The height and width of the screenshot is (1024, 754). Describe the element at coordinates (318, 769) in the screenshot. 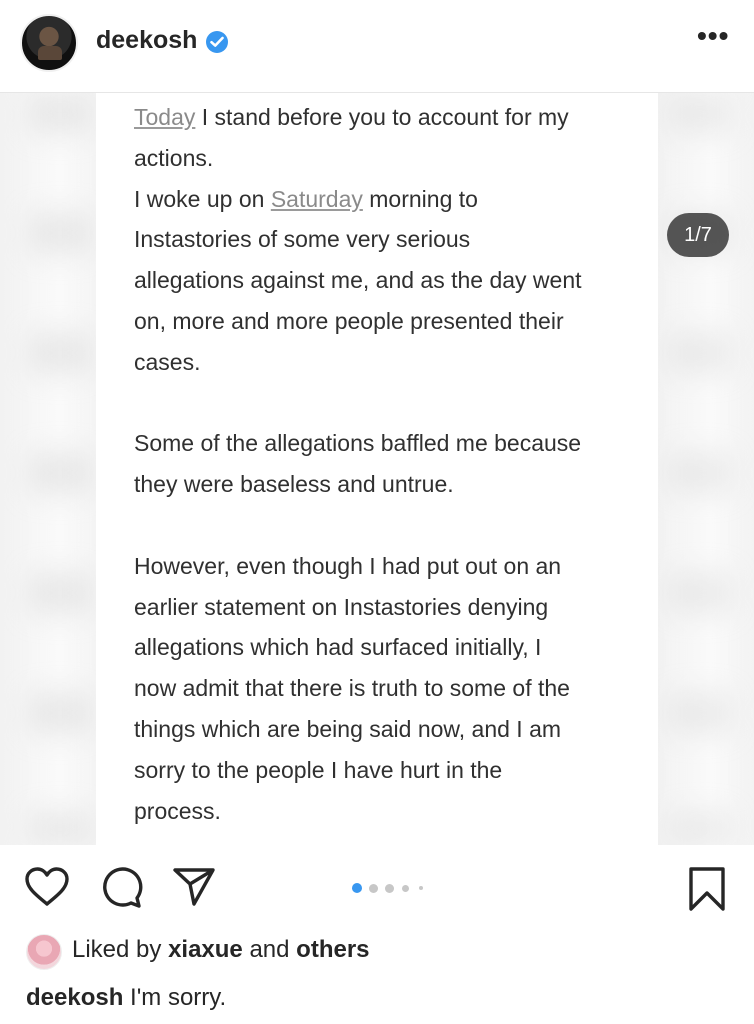

I see `statement-text-segment: sorry to the people I have hurt in the` at that location.